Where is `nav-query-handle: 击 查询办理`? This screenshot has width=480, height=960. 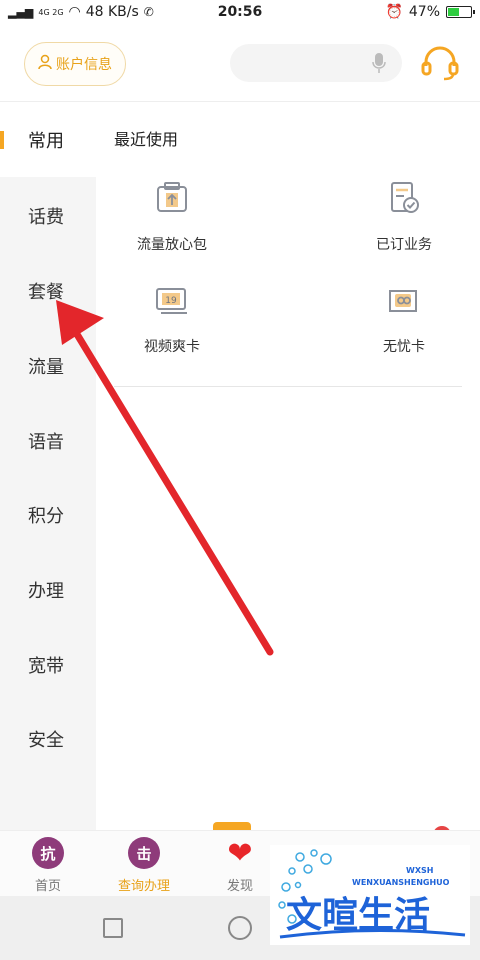
nav-query-handle: 击 查询办理 is located at coordinates (144, 865).